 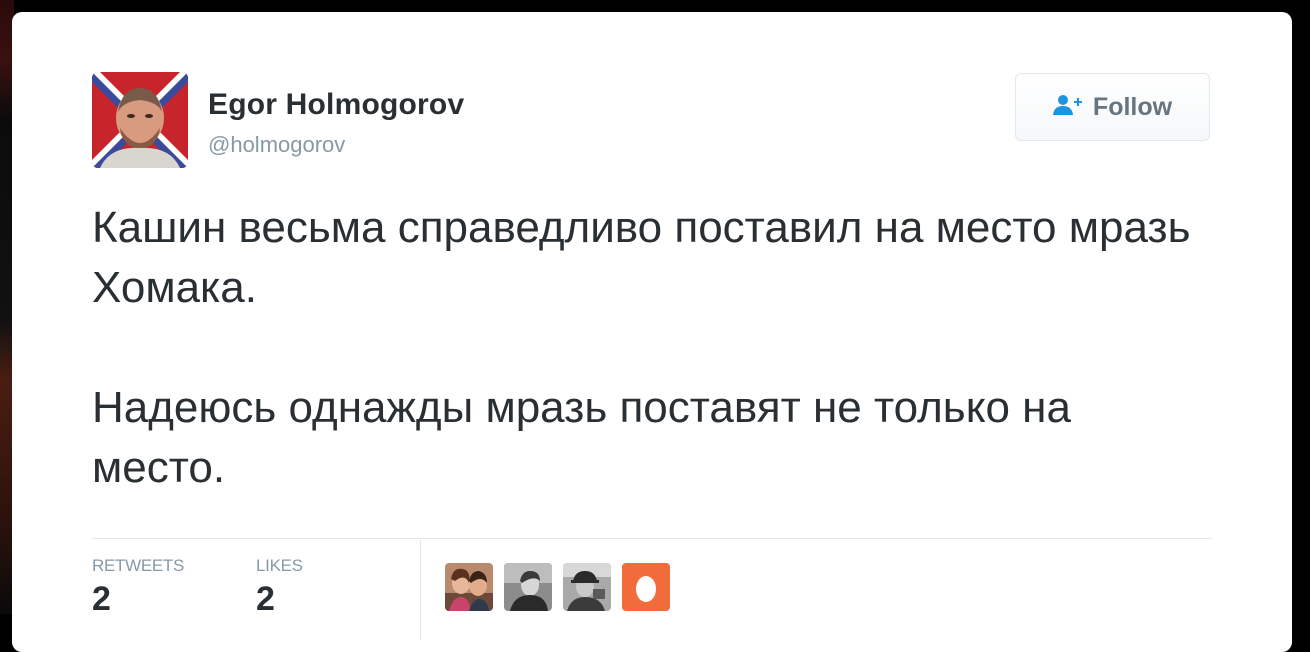 What do you see at coordinates (101, 599) in the screenshot?
I see `retweets-count: 2` at bounding box center [101, 599].